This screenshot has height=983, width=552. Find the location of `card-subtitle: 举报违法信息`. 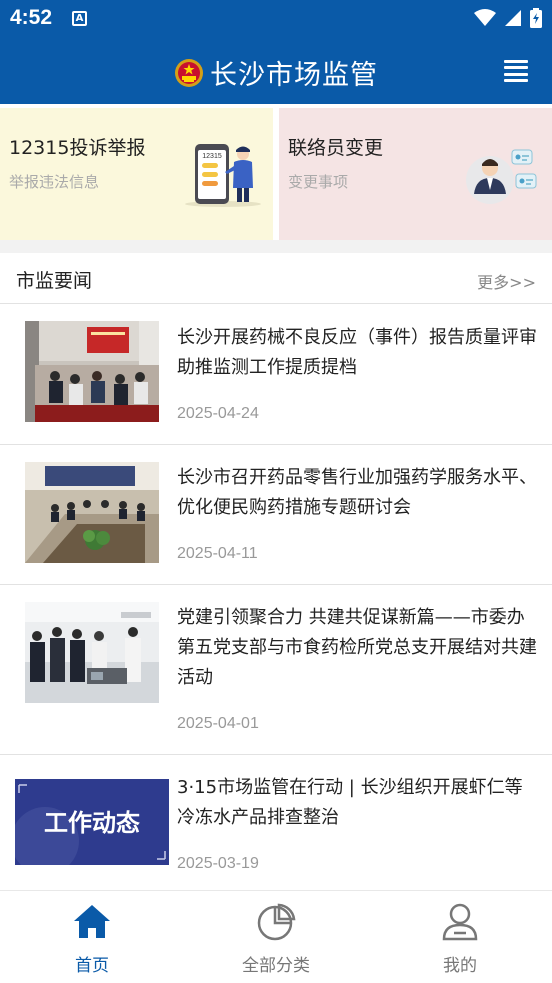

card-subtitle: 举报违法信息 is located at coordinates (54, 182).